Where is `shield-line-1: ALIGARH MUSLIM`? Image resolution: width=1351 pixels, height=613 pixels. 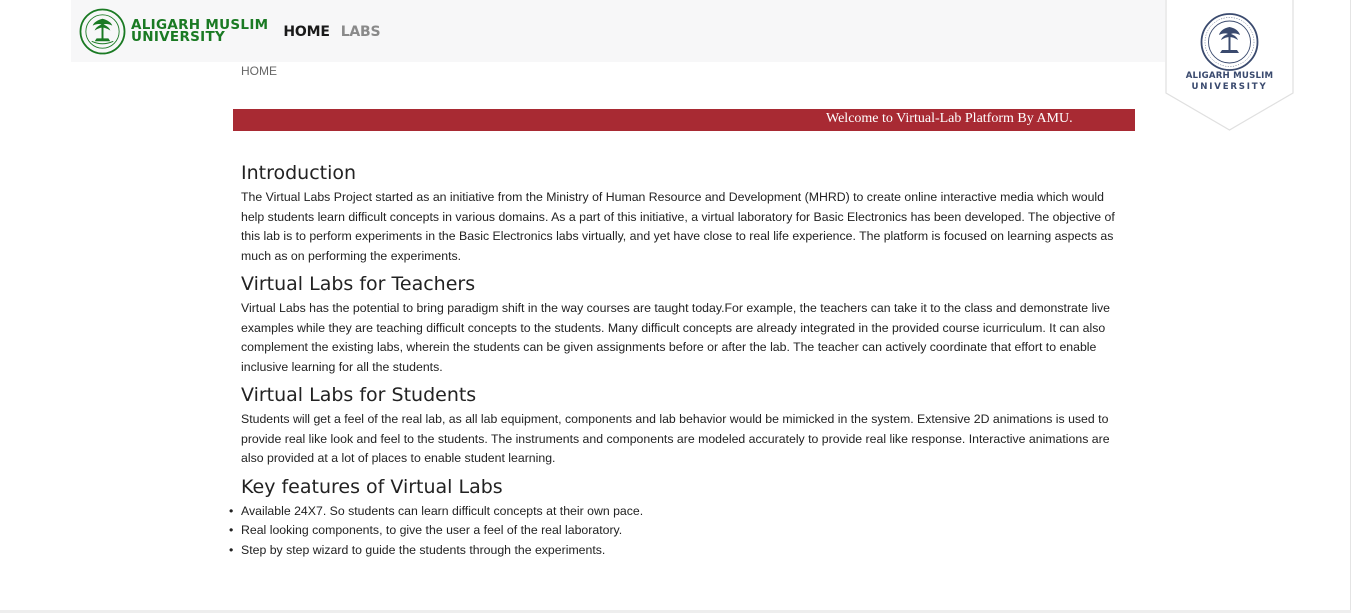
shield-line-1: ALIGARH MUSLIM is located at coordinates (1229, 76).